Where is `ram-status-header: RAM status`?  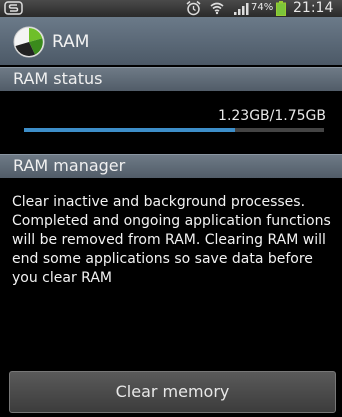
ram-status-header: RAM status is located at coordinates (171, 79).